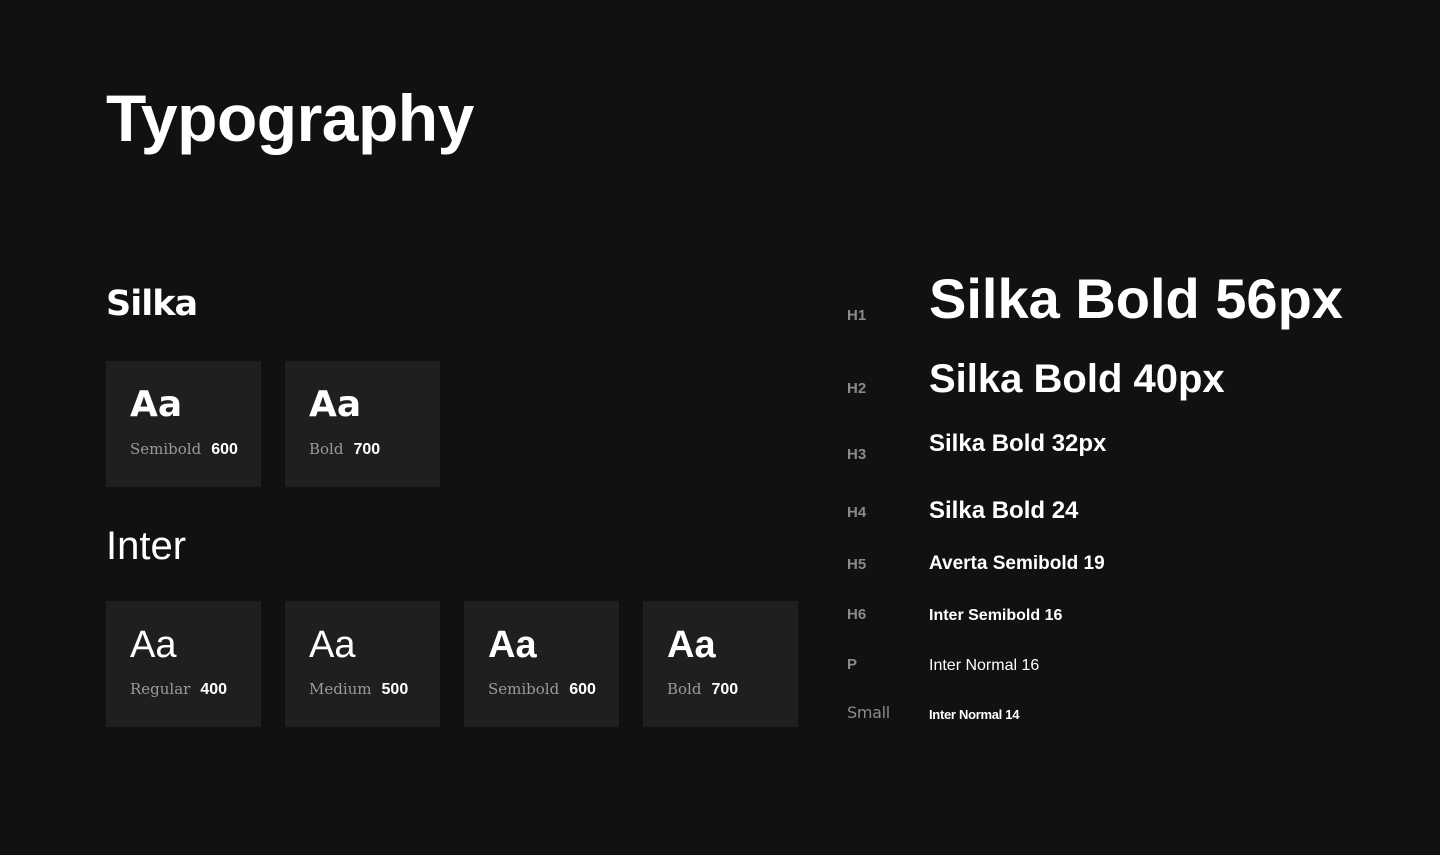 The width and height of the screenshot is (1440, 855). Describe the element at coordinates (362, 664) in the screenshot. I see `inter-medium-swatch: Aa Medium 500` at that location.